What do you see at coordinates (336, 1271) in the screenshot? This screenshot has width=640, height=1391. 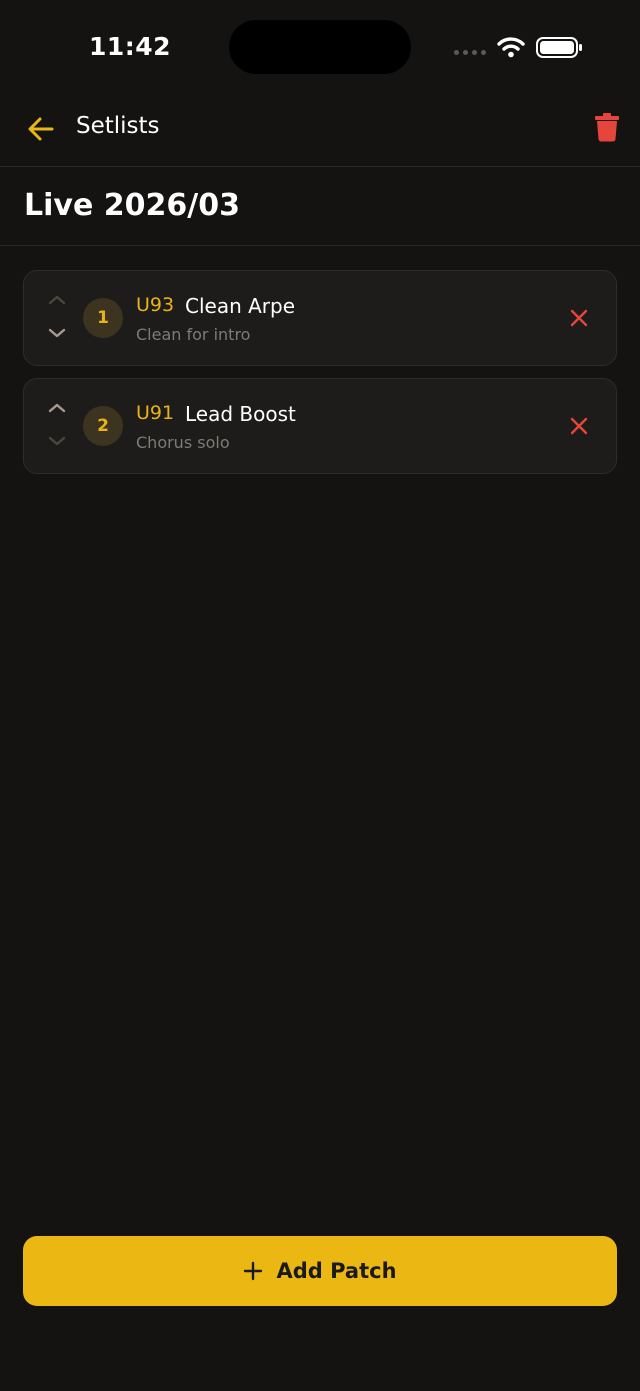 I see `add-patch-label: Add Patch` at bounding box center [336, 1271].